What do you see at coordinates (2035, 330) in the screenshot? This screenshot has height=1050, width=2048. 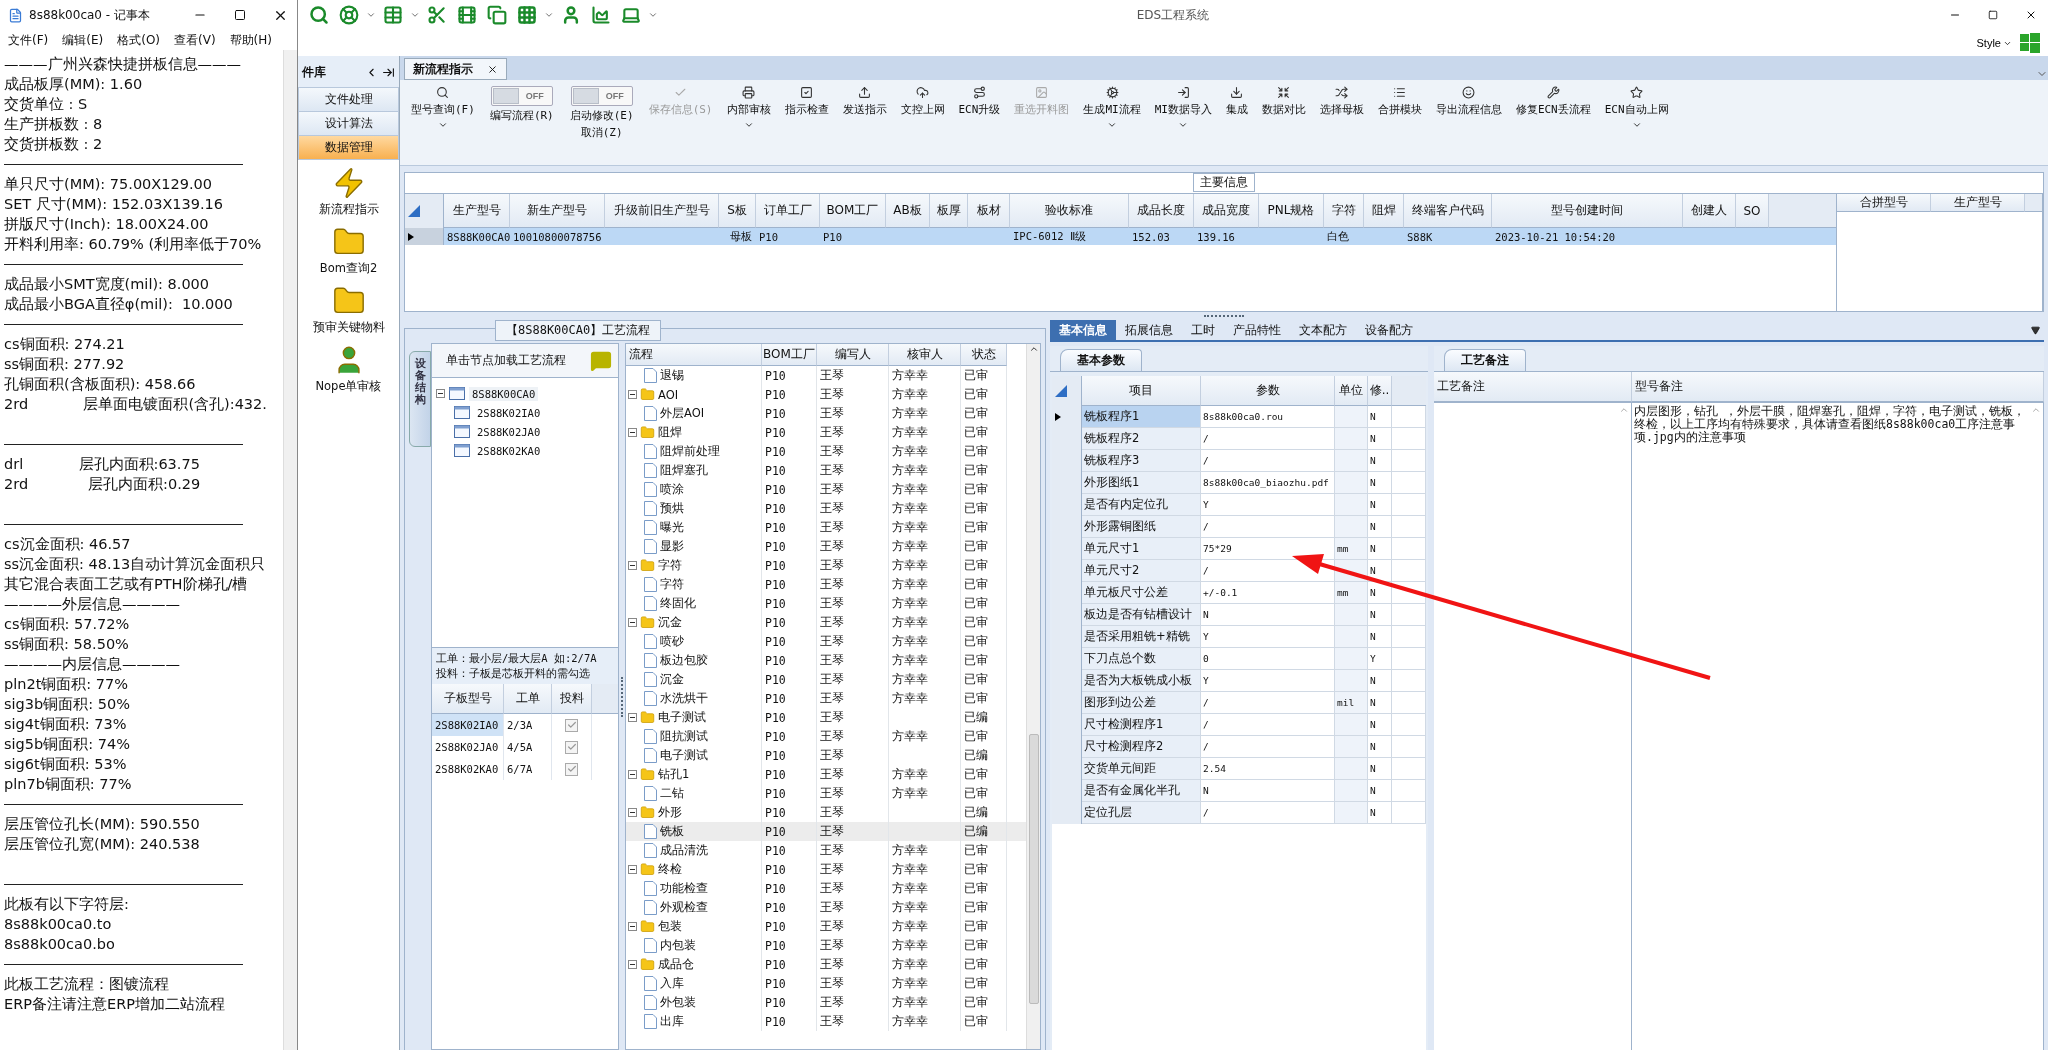 I see `caret-icon` at bounding box center [2035, 330].